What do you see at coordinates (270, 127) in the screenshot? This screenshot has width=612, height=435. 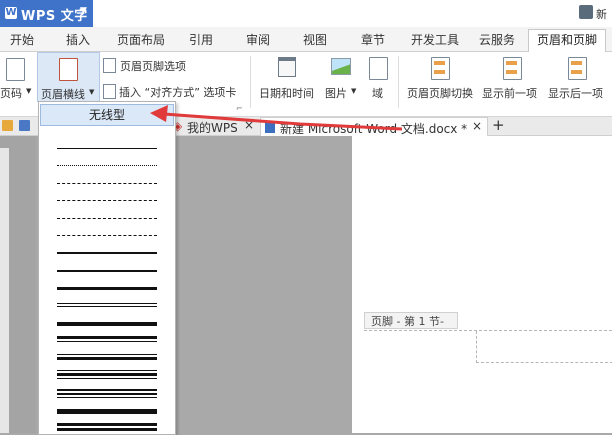 I see `doc-icon` at bounding box center [270, 127].